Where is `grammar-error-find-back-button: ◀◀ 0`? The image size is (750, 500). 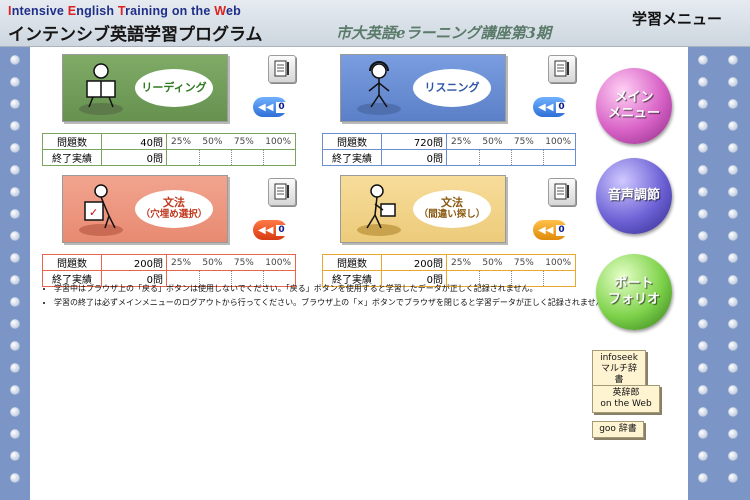 grammar-error-find-back-button: ◀◀ 0 is located at coordinates (550, 230).